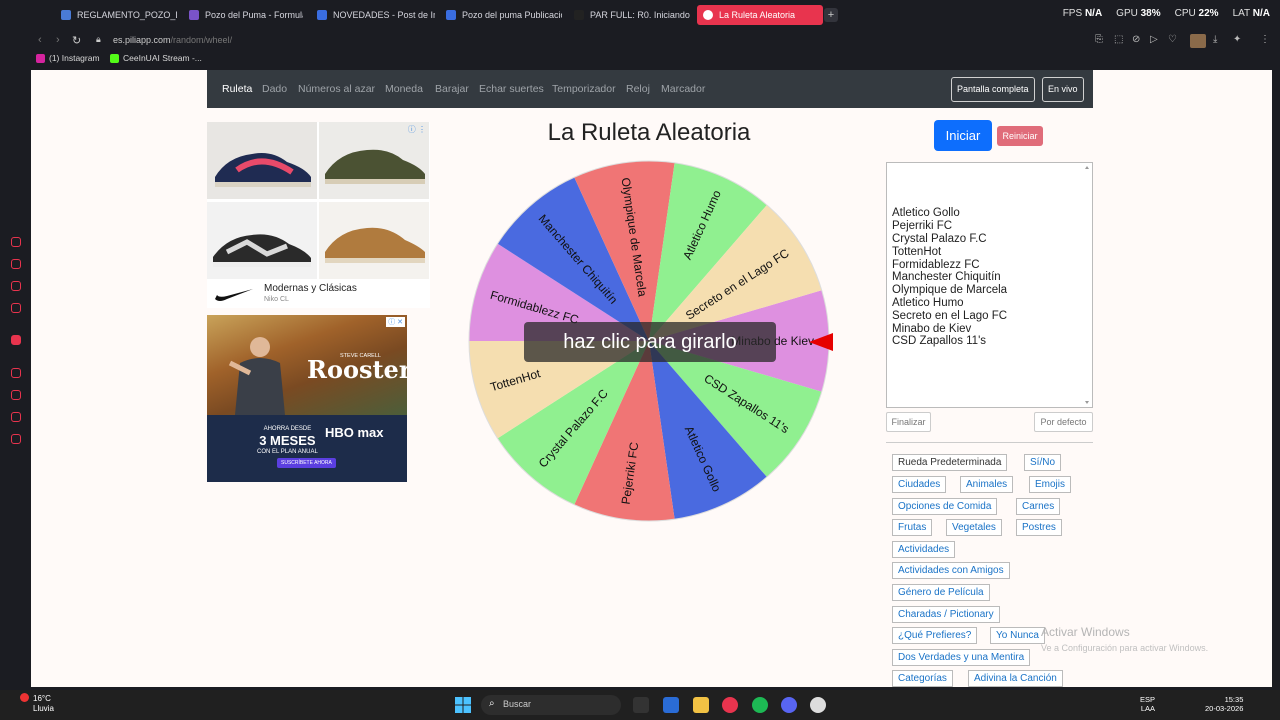 Image resolution: width=1280 pixels, height=720 pixels. I want to click on weather-alert-icon, so click(24, 697).